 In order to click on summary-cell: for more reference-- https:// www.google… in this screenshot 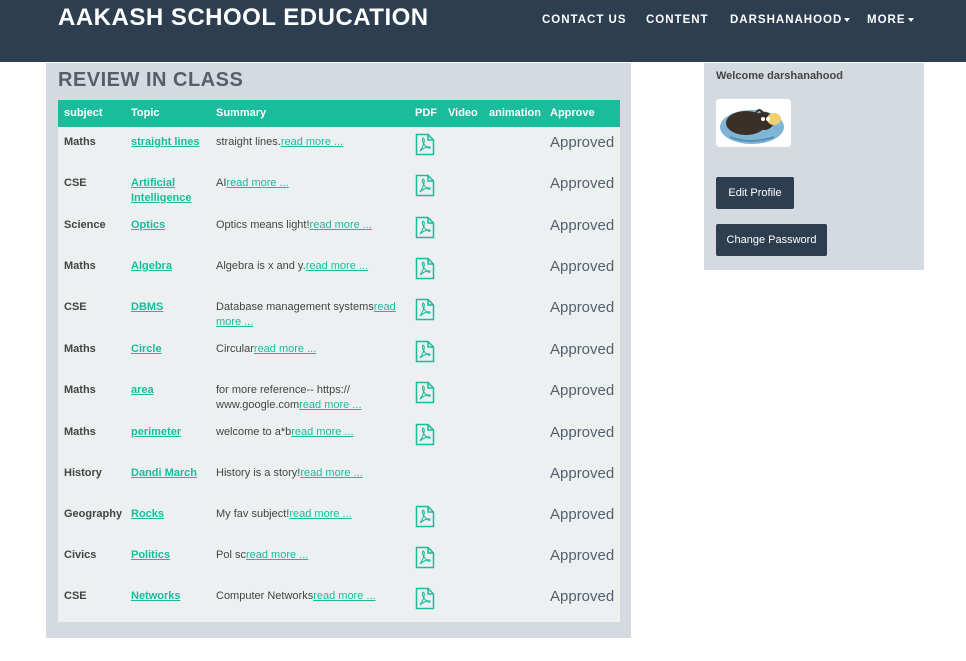, I will do `click(308, 398)`.